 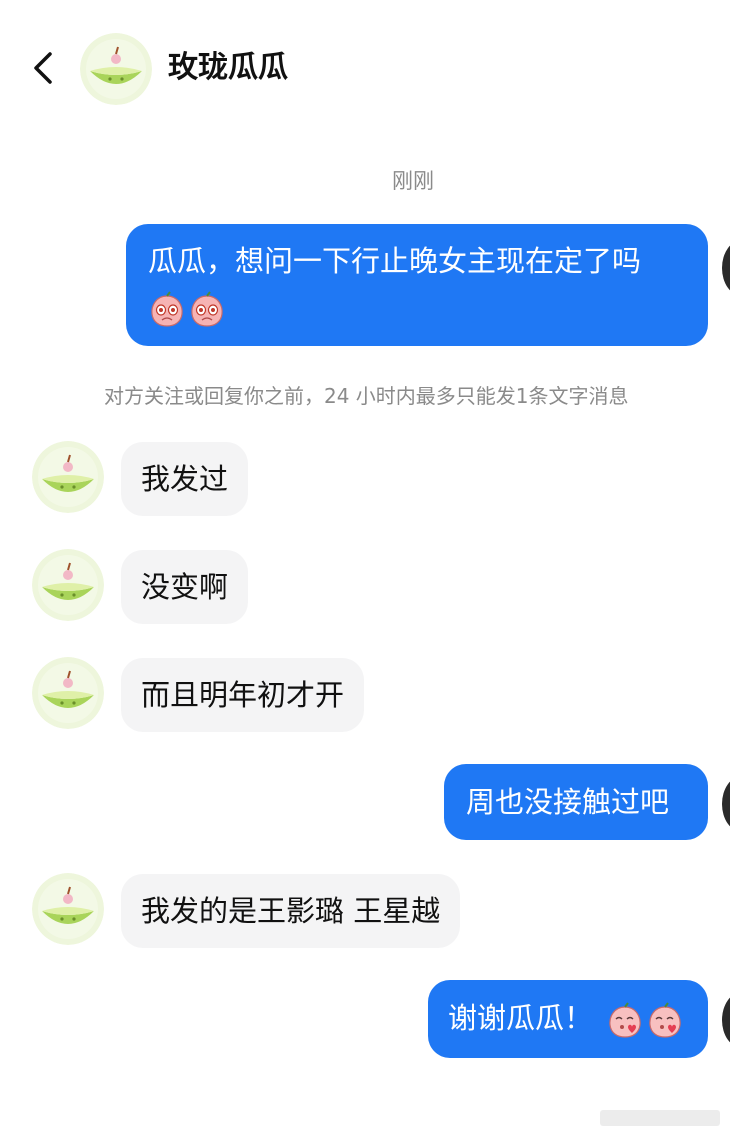 I want to click on message-timestamp: 刚刚, so click(x=413, y=181).